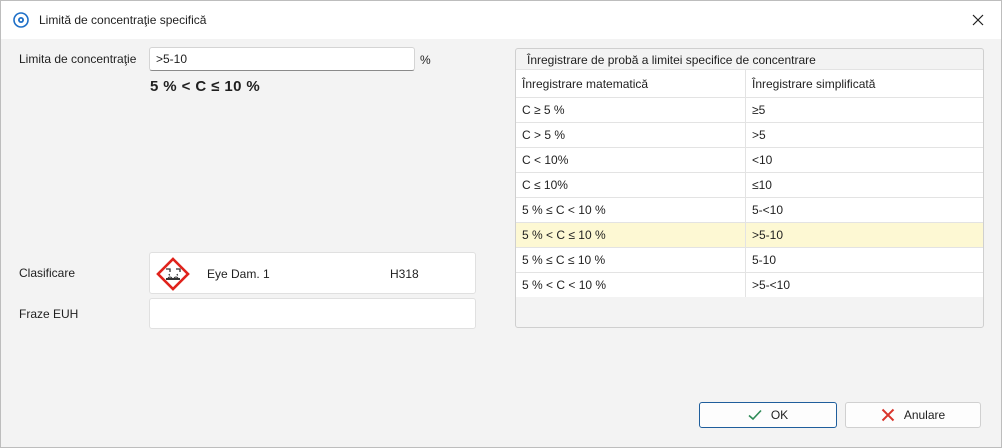 This screenshot has width=1002, height=448. Describe the element at coordinates (768, 415) in the screenshot. I see `ok-button: OK` at that location.